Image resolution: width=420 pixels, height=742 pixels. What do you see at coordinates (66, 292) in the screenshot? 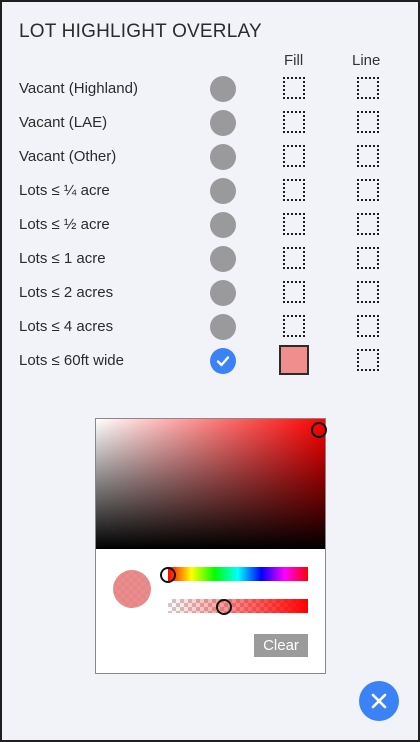
I see `row-label: Lots ≤ 2 acres` at bounding box center [66, 292].